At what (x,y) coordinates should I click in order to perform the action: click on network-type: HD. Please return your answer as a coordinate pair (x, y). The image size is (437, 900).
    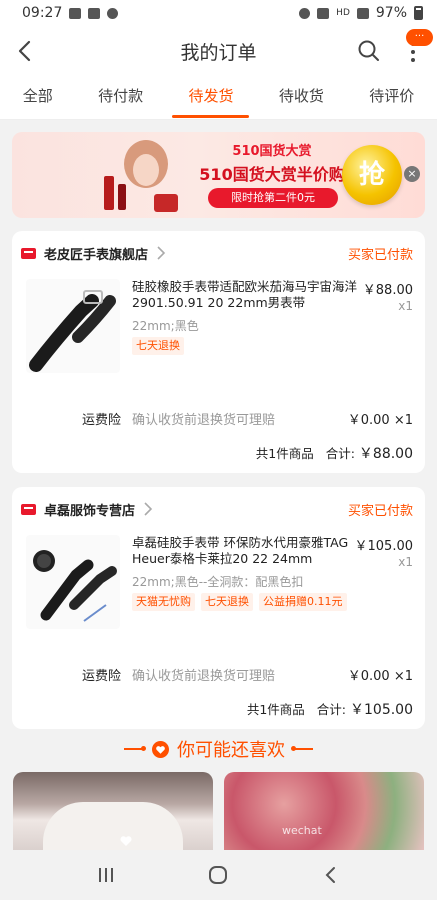
    Looking at the image, I should click on (343, 13).